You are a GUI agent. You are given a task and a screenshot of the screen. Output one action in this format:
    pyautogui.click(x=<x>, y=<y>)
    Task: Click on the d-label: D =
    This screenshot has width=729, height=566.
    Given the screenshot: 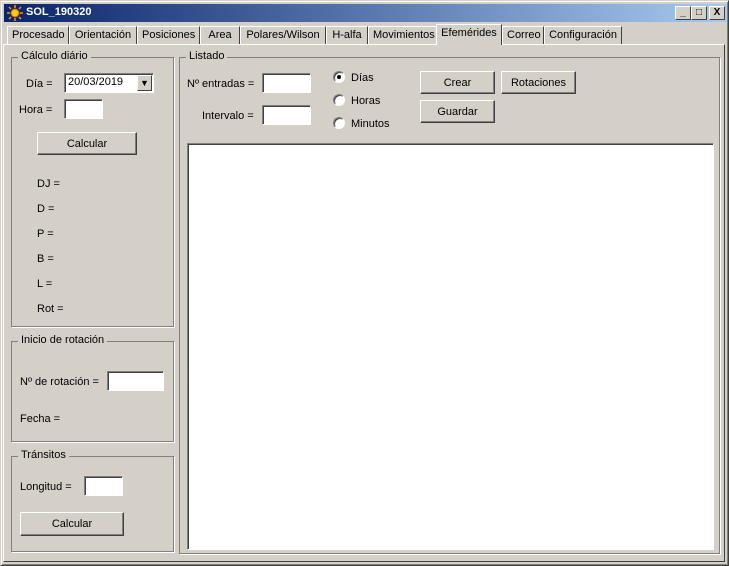 What is the action you would take?
    pyautogui.click(x=46, y=209)
    